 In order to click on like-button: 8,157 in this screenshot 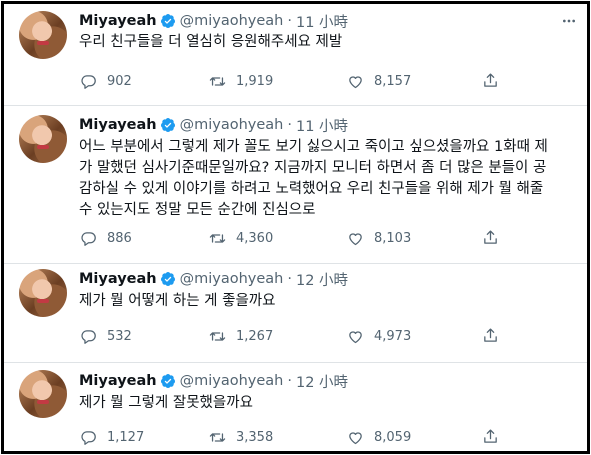, I will do `click(379, 81)`.